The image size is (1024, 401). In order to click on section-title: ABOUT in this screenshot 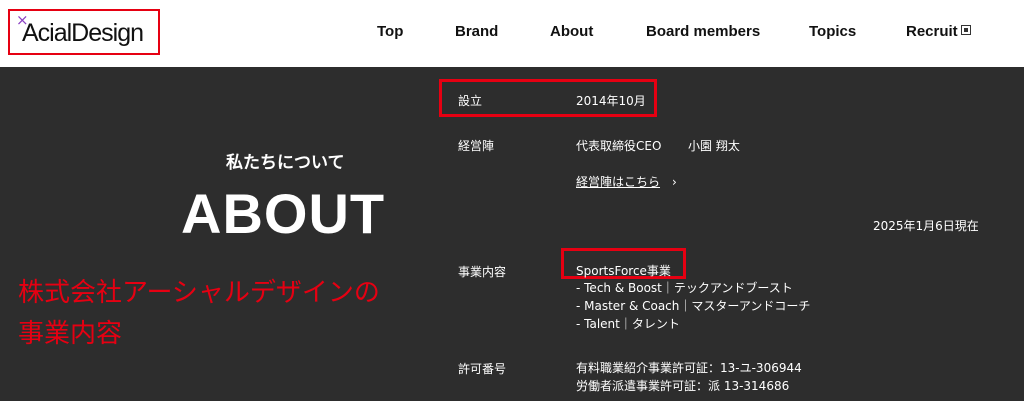, I will do `click(283, 213)`.